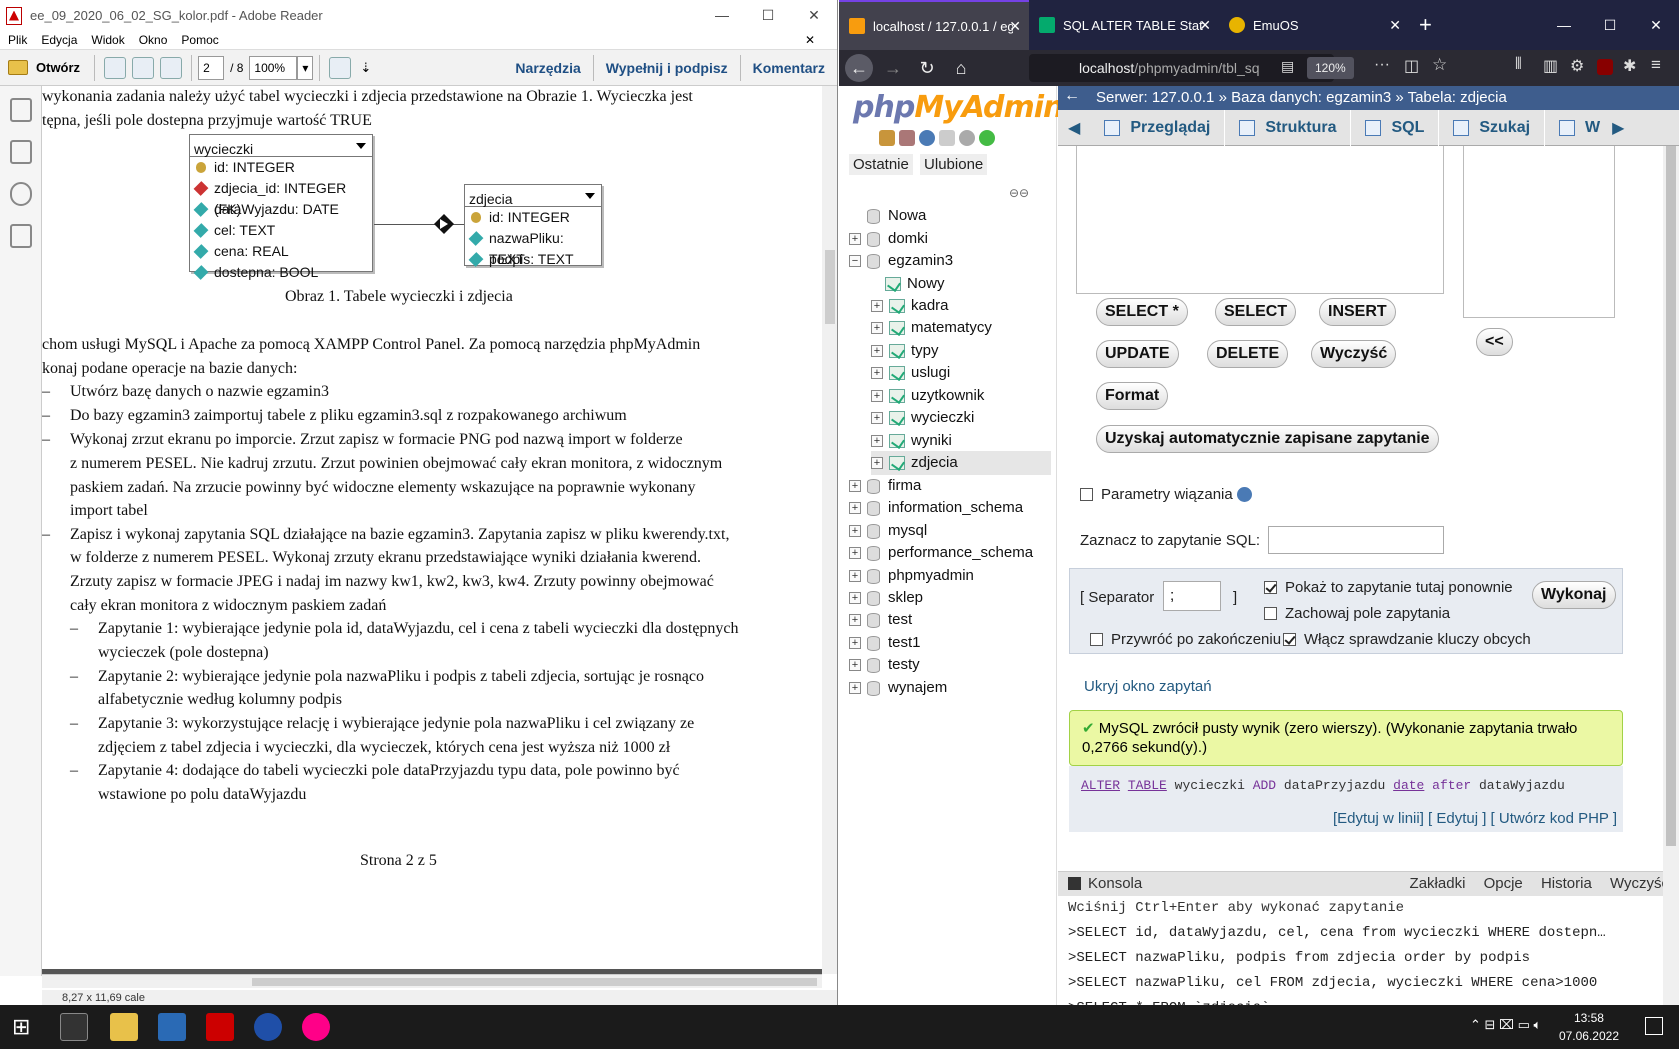 The height and width of the screenshot is (1049, 1679). I want to click on menu-plik: Plik, so click(17, 40).